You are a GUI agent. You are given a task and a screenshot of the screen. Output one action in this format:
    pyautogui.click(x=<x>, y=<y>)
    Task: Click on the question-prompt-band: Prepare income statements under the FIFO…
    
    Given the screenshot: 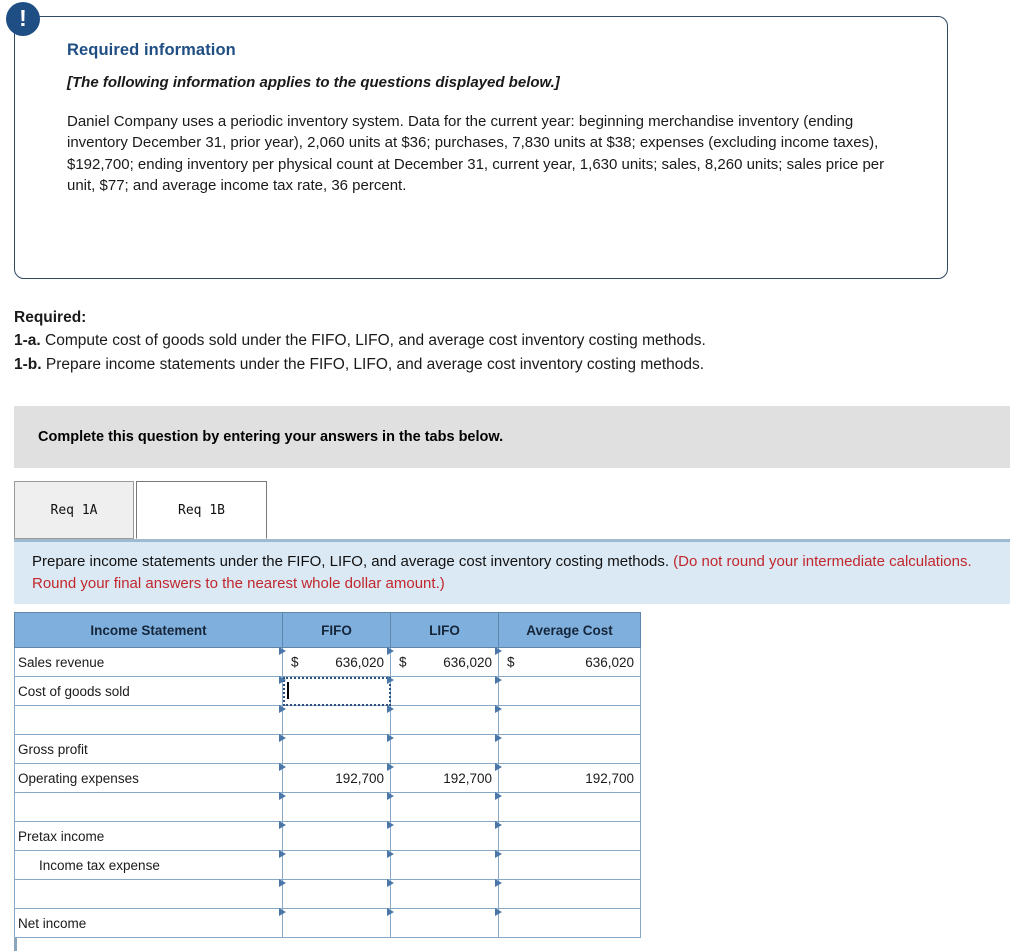 What is the action you would take?
    pyautogui.click(x=512, y=573)
    